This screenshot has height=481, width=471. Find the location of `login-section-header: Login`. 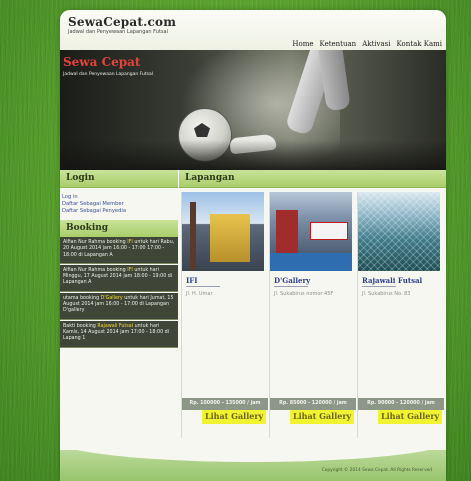

login-section-header: Login is located at coordinates (119, 179).